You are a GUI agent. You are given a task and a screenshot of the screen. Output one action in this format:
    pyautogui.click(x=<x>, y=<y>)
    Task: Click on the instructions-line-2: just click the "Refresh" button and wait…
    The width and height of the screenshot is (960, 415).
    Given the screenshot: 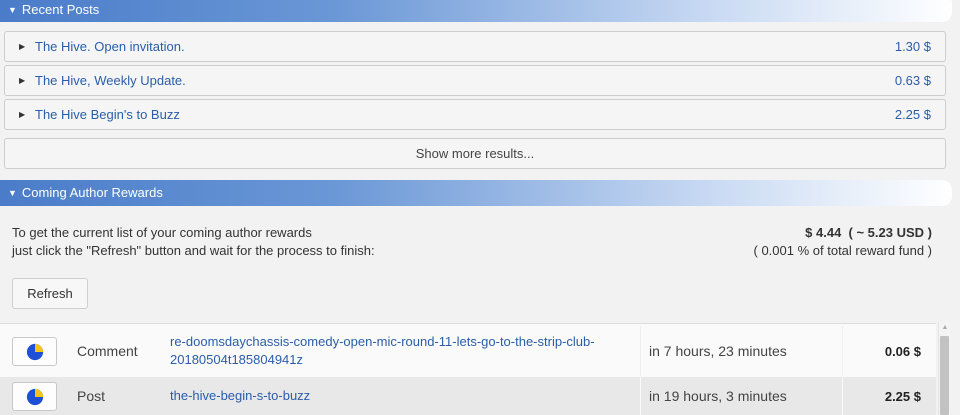 What is the action you would take?
    pyautogui.click(x=193, y=250)
    